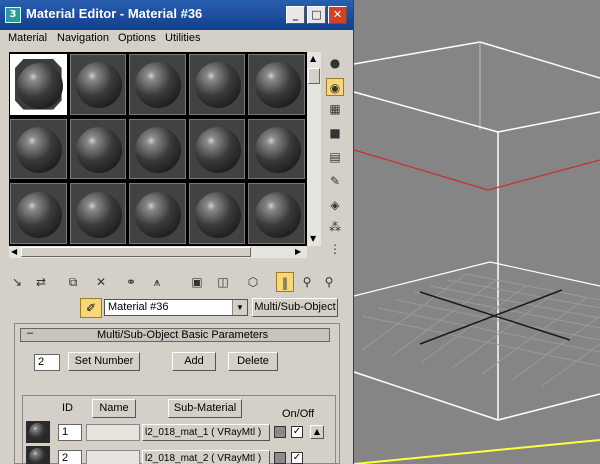  What do you see at coordinates (239, 307) in the screenshot?
I see `chevron-down-icon: ▼` at bounding box center [239, 307].